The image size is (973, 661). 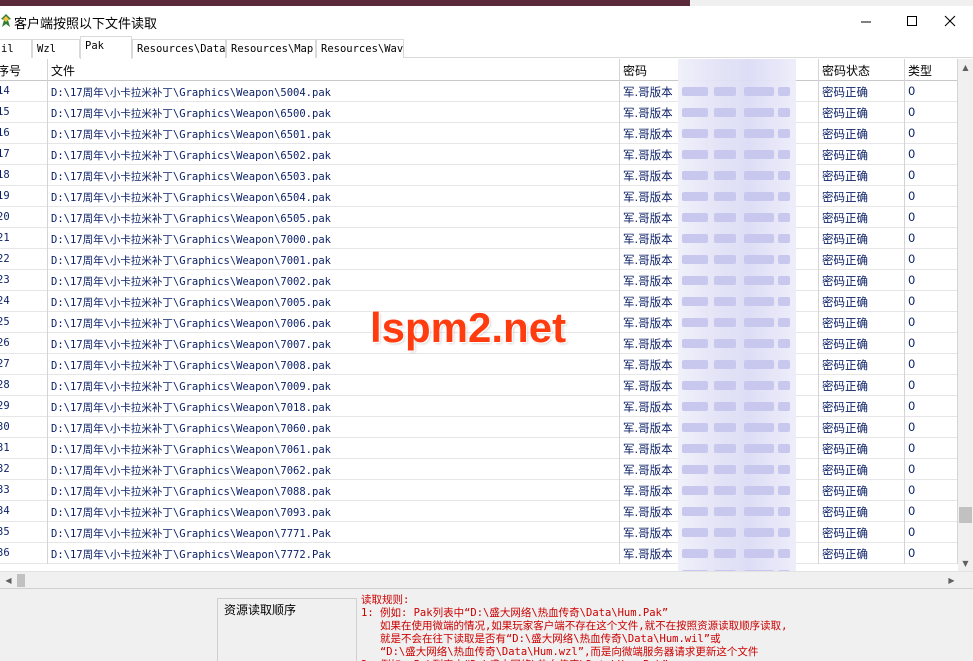 I want to click on cell-no: 27, so click(x=24, y=364).